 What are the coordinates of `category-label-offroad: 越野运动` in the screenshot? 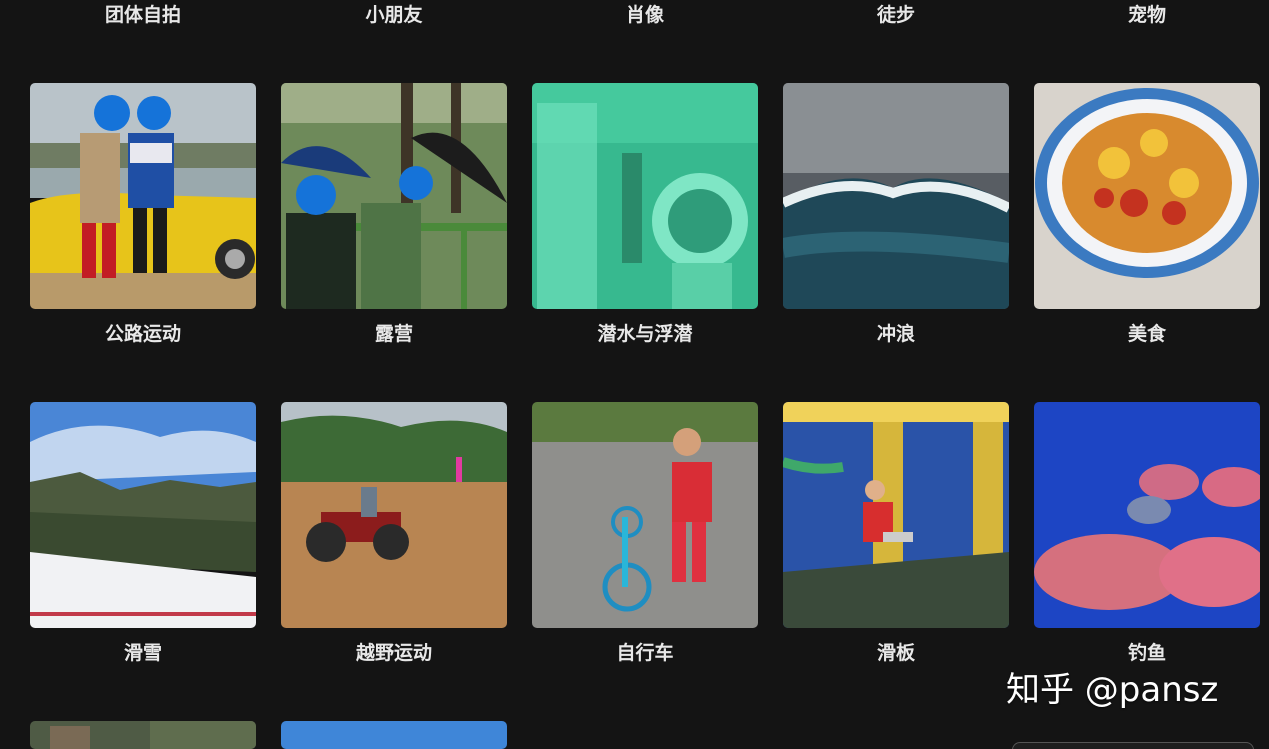 It's located at (394, 653).